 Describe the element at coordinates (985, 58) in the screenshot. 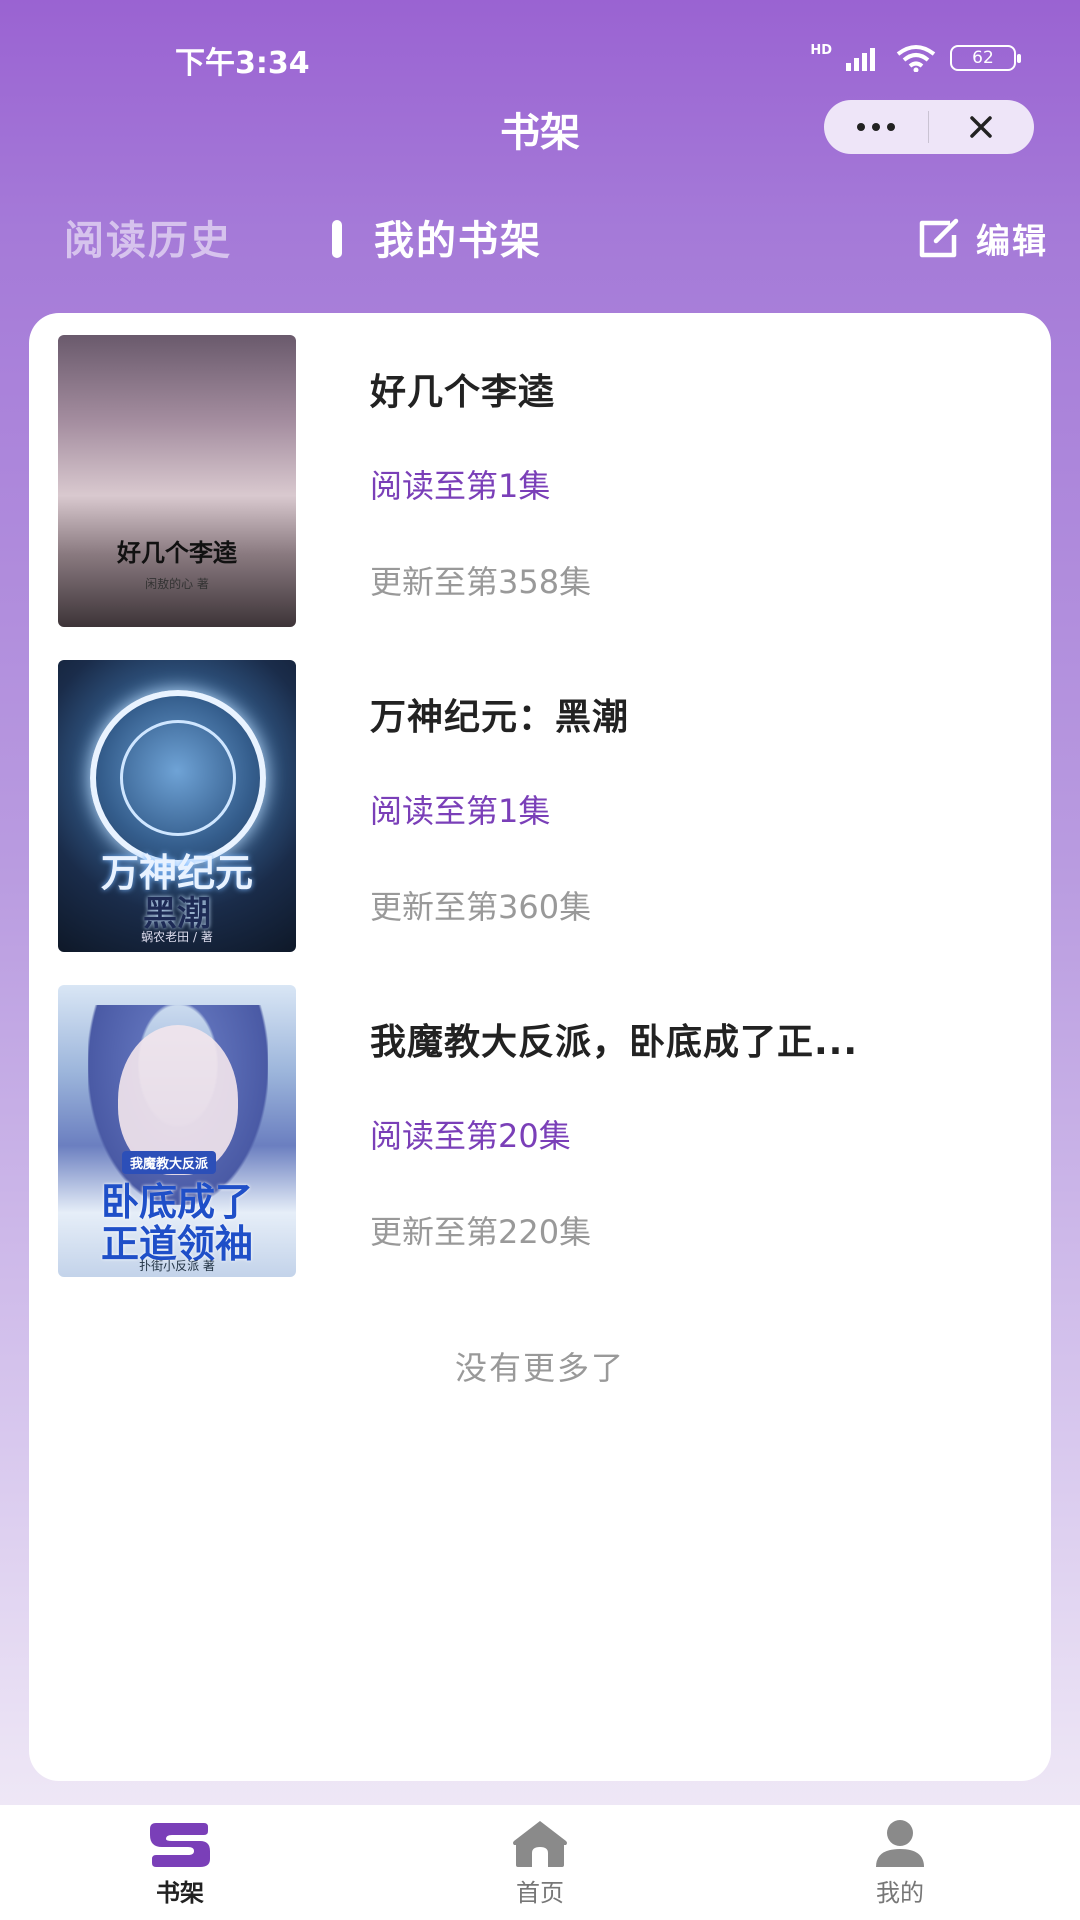

I see `battery-icon: 62` at that location.